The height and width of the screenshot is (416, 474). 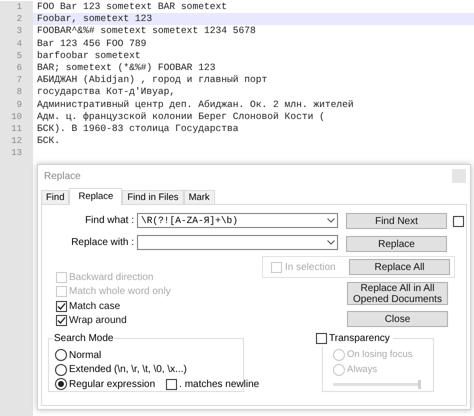 What do you see at coordinates (137, 129) in the screenshot?
I see `code-line: БСК). В 1960-83 столица Государства` at bounding box center [137, 129].